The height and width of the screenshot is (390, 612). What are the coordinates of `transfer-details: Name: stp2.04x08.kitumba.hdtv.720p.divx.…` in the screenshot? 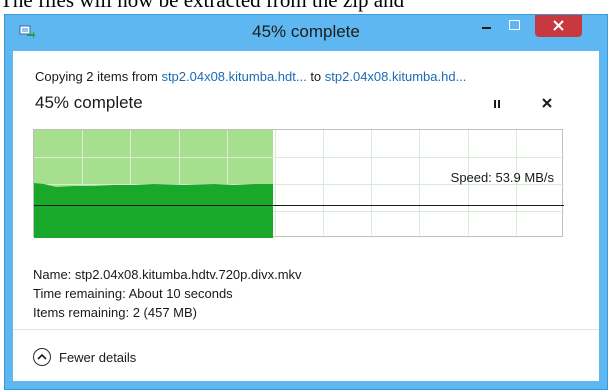 It's located at (167, 293).